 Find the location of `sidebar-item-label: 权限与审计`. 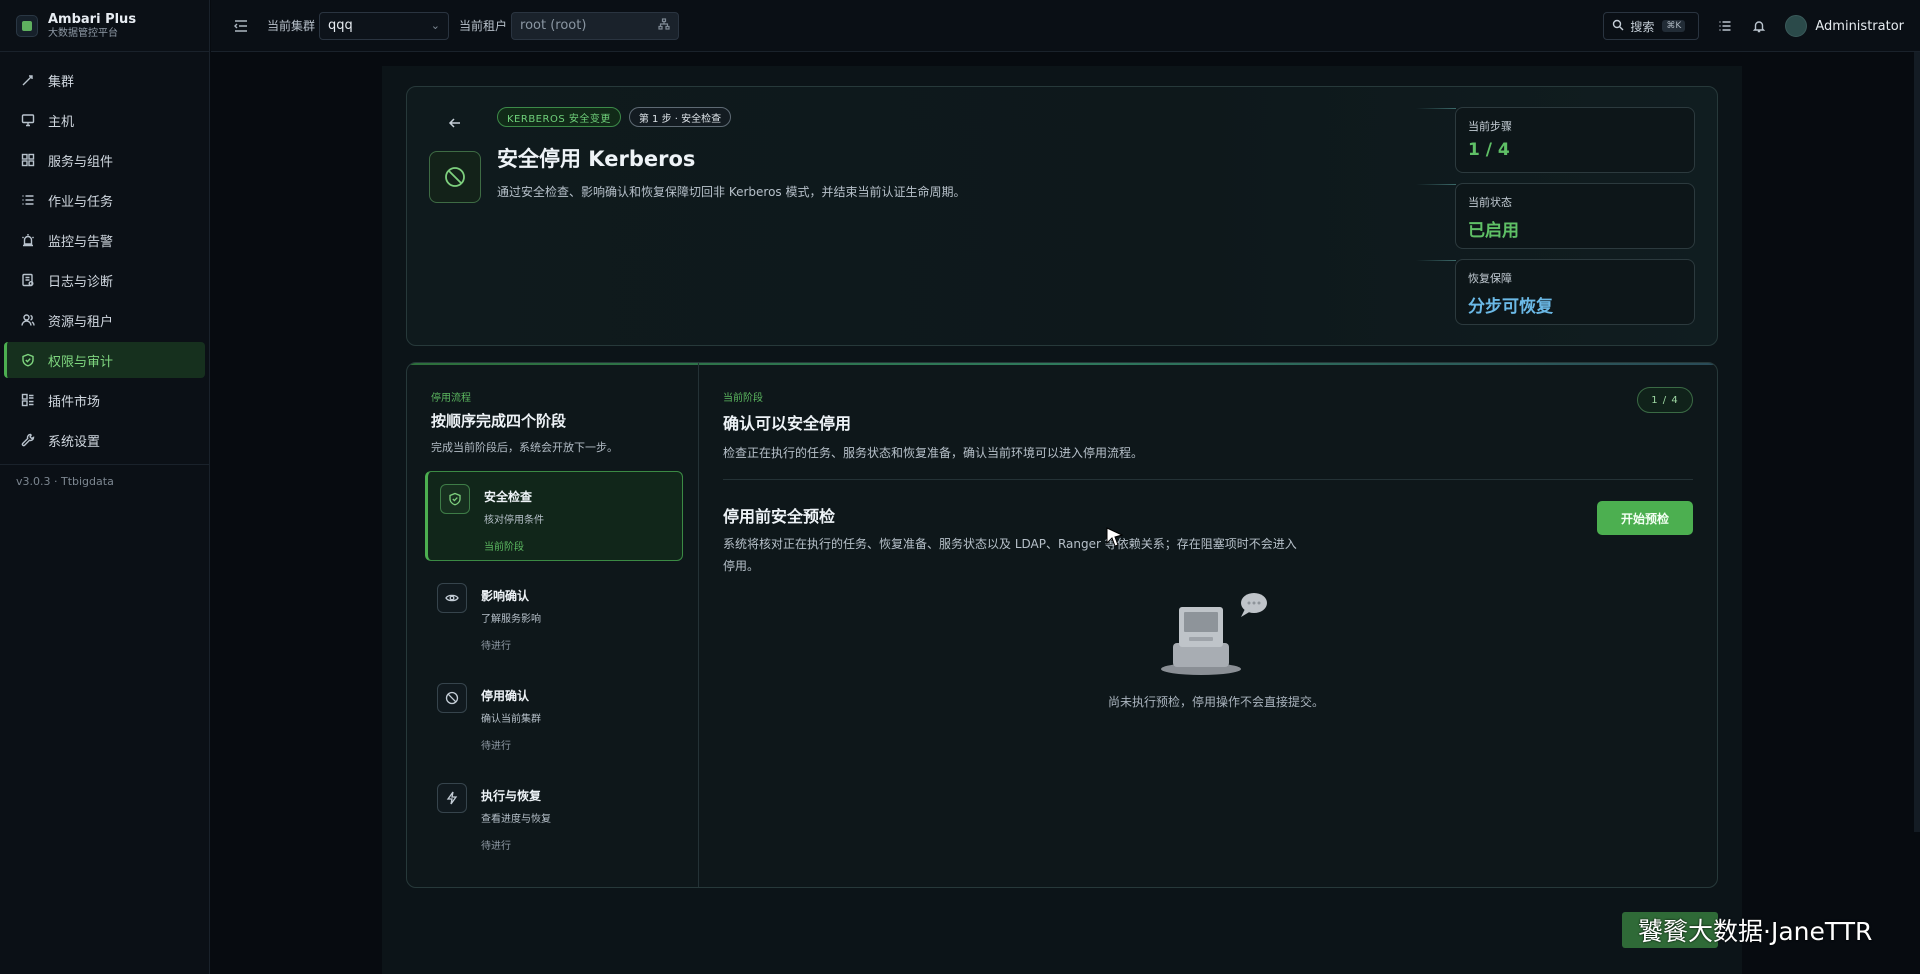

sidebar-item-label: 权限与审计 is located at coordinates (81, 362).